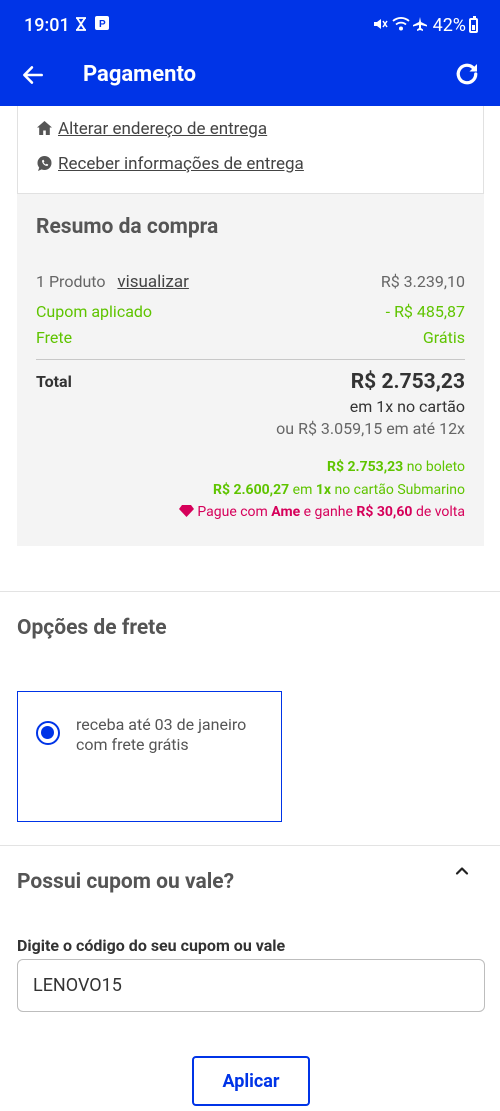 The width and height of the screenshot is (500, 1111). What do you see at coordinates (381, 24) in the screenshot?
I see `mute-icon` at bounding box center [381, 24].